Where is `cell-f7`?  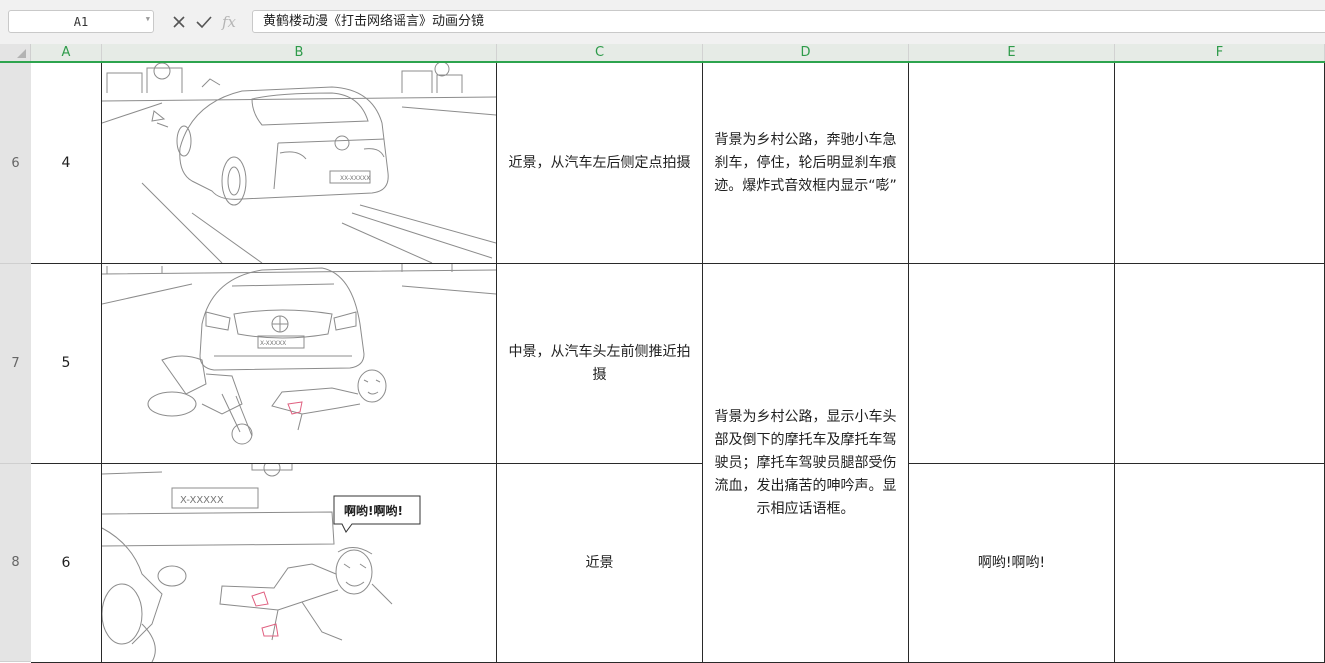 cell-f7 is located at coordinates (1220, 364).